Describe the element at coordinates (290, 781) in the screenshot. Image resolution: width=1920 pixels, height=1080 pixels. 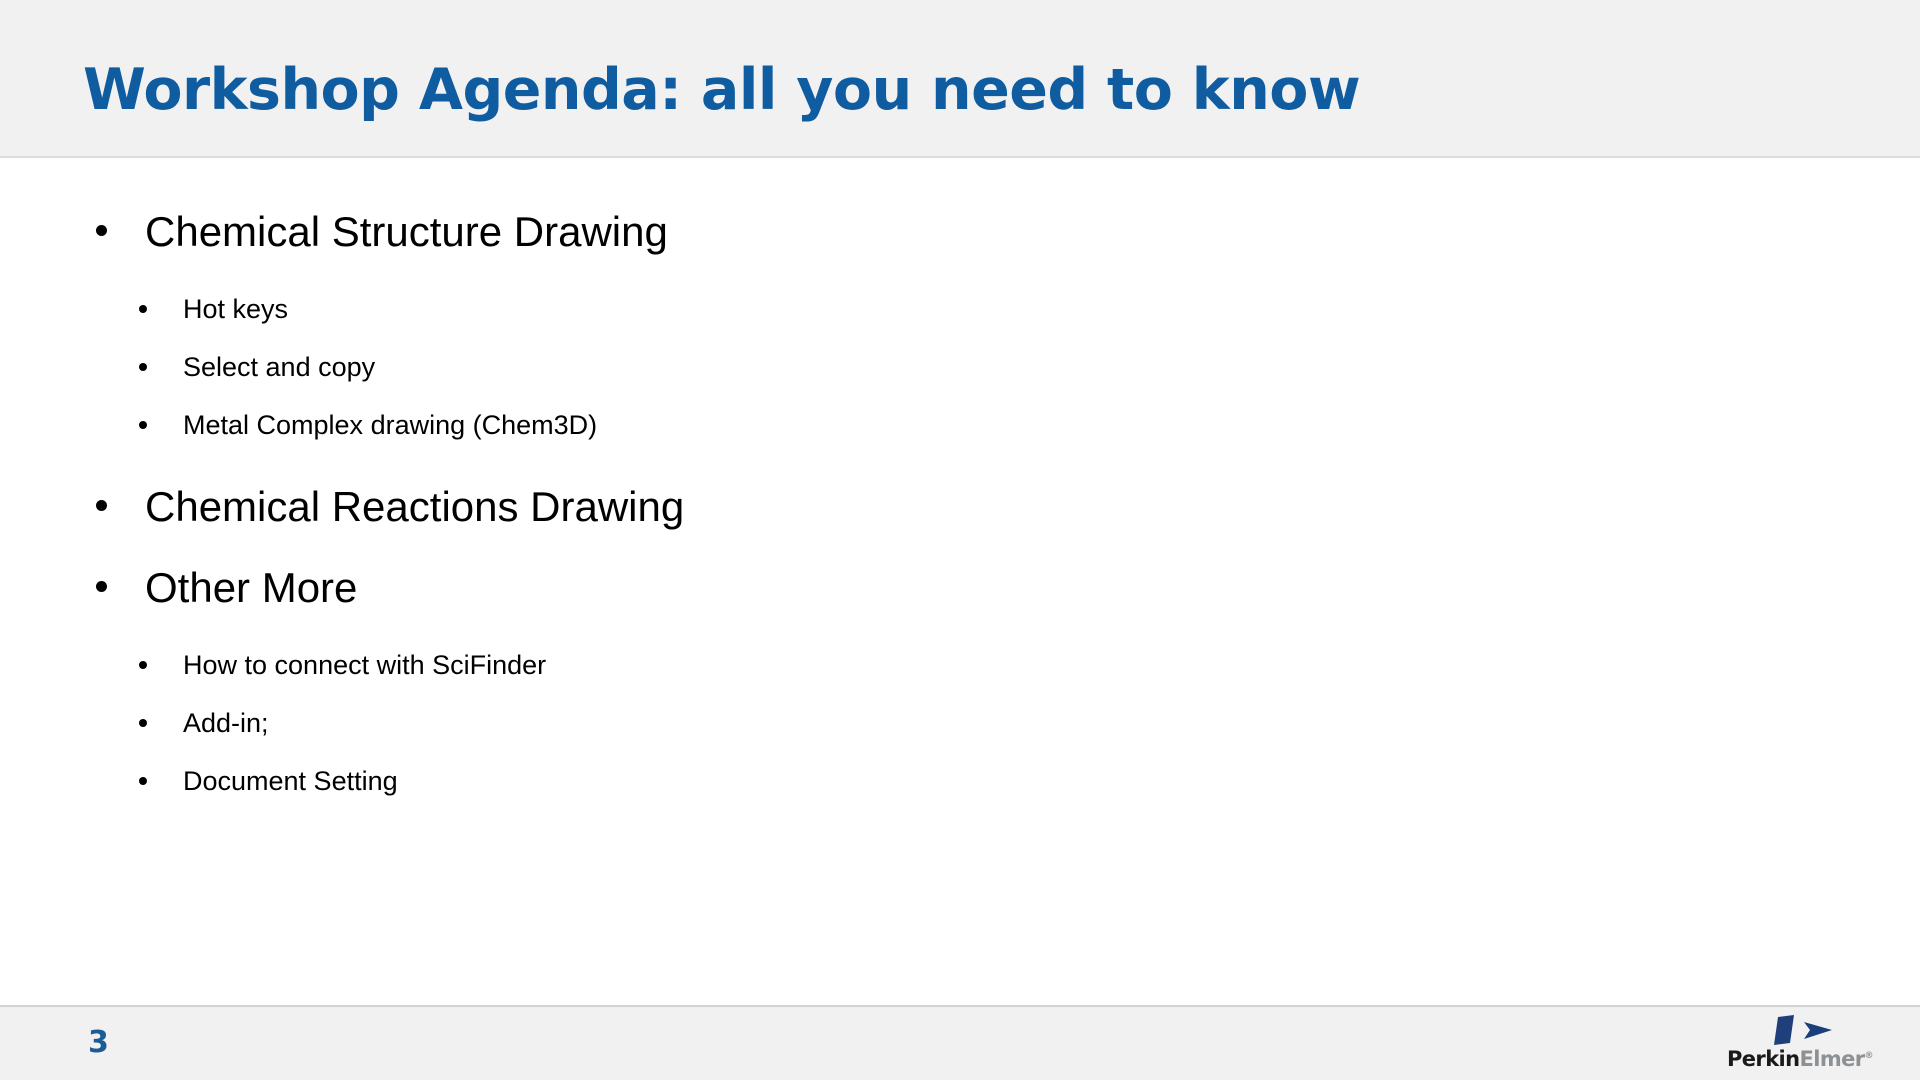
I see `list-item-label: Document Setting` at that location.